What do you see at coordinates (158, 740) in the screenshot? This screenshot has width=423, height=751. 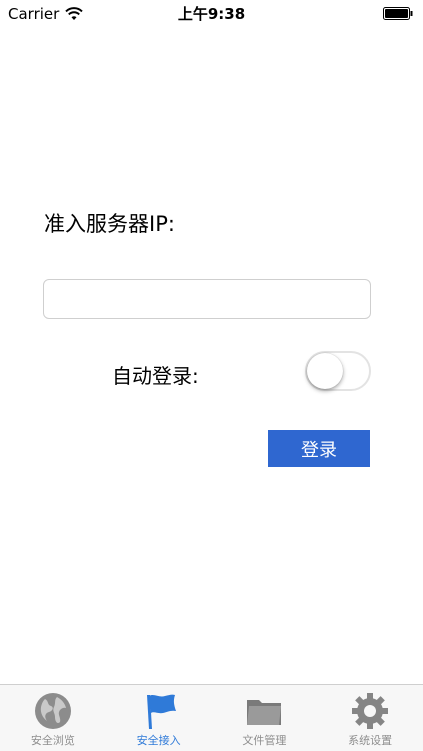 I see `tab-label: 安全接入` at bounding box center [158, 740].